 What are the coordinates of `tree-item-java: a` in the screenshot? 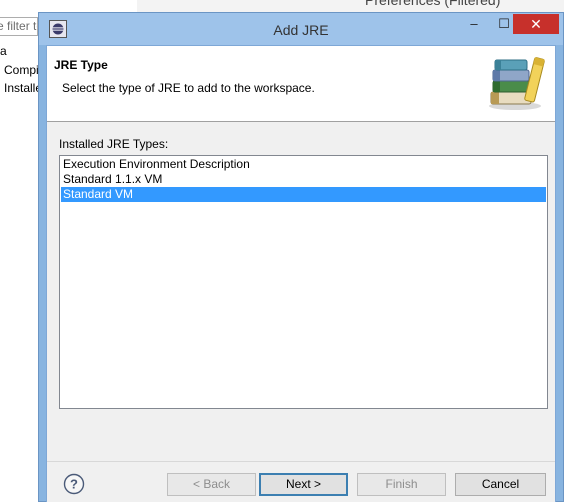 It's located at (3, 51).